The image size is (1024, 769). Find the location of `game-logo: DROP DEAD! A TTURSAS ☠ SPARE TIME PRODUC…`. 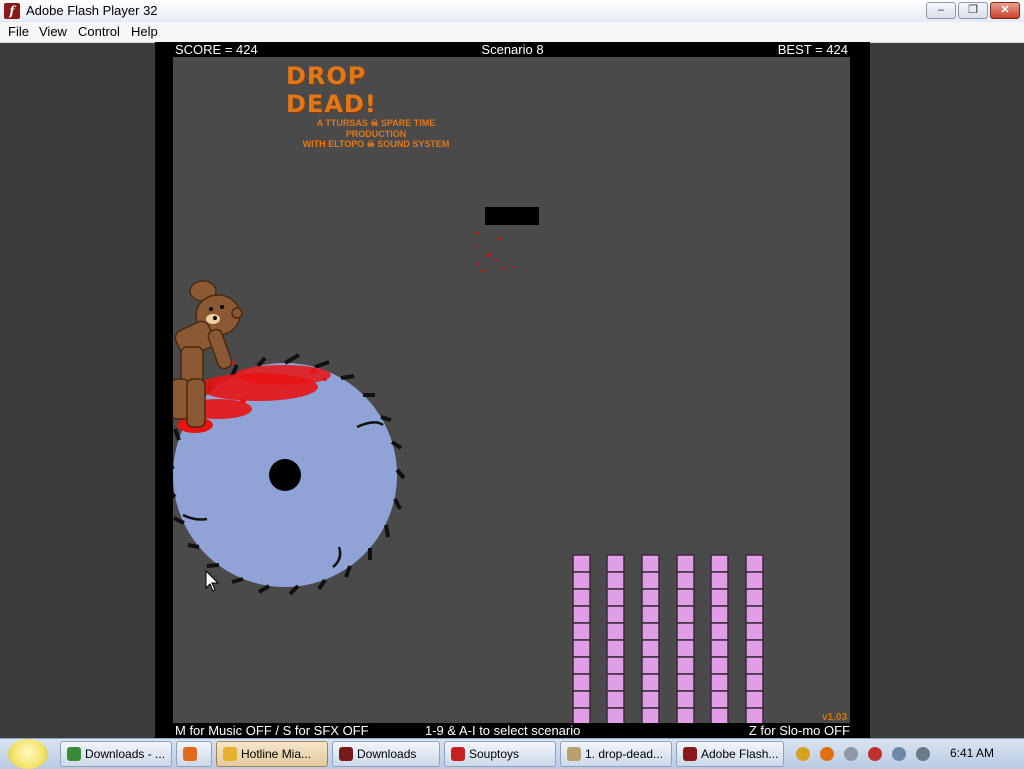

game-logo: DROP DEAD! A TTURSAS ☠ SPARE TIME PRODUC… is located at coordinates (376, 105).